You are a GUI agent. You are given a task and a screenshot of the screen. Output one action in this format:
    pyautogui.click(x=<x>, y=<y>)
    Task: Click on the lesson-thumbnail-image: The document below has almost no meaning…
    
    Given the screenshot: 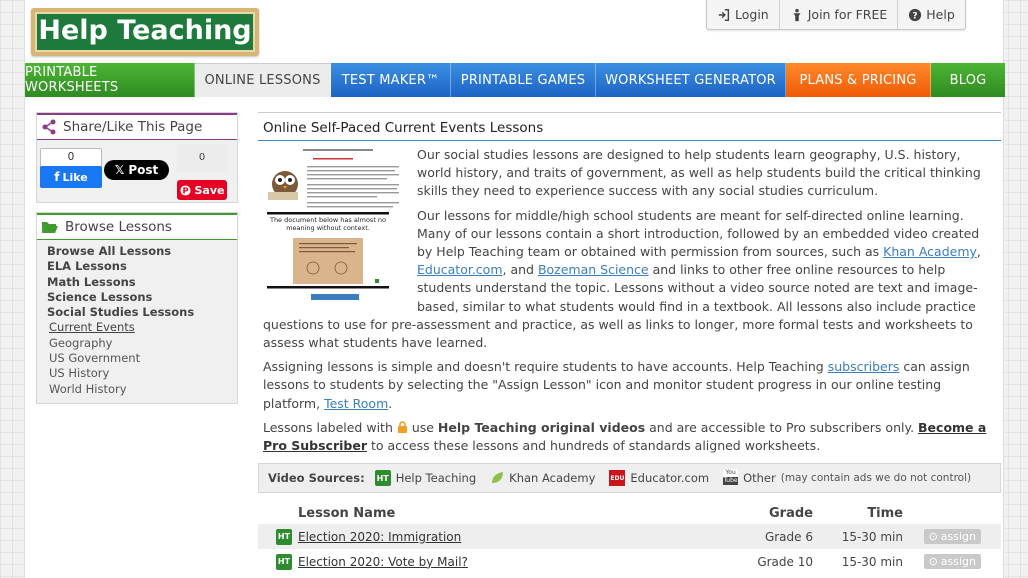 What is the action you would take?
    pyautogui.click(x=334, y=227)
    